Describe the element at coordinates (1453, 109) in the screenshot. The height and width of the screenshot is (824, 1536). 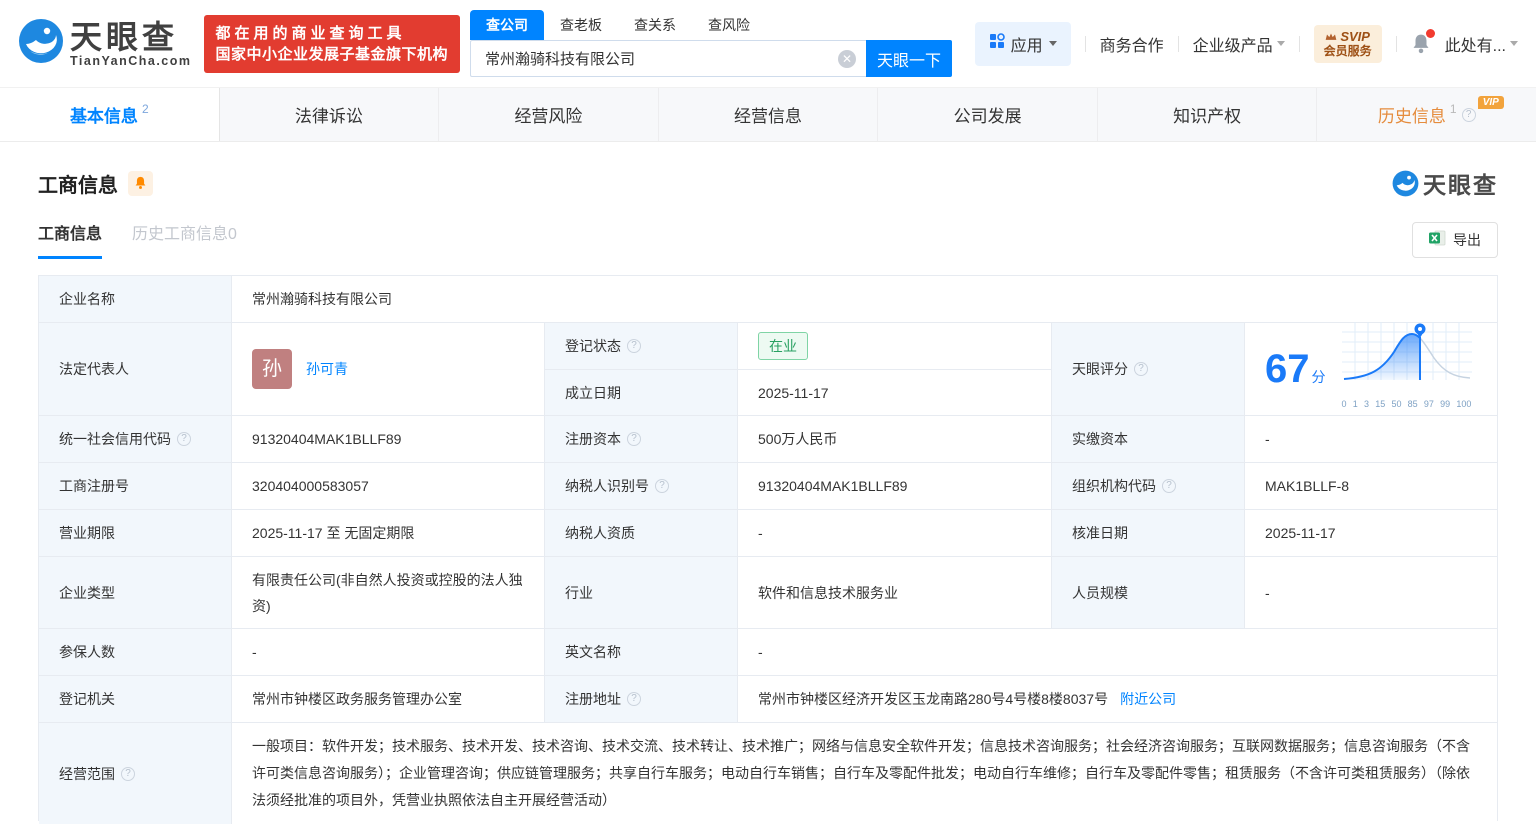
I see `tab-count: 1` at that location.